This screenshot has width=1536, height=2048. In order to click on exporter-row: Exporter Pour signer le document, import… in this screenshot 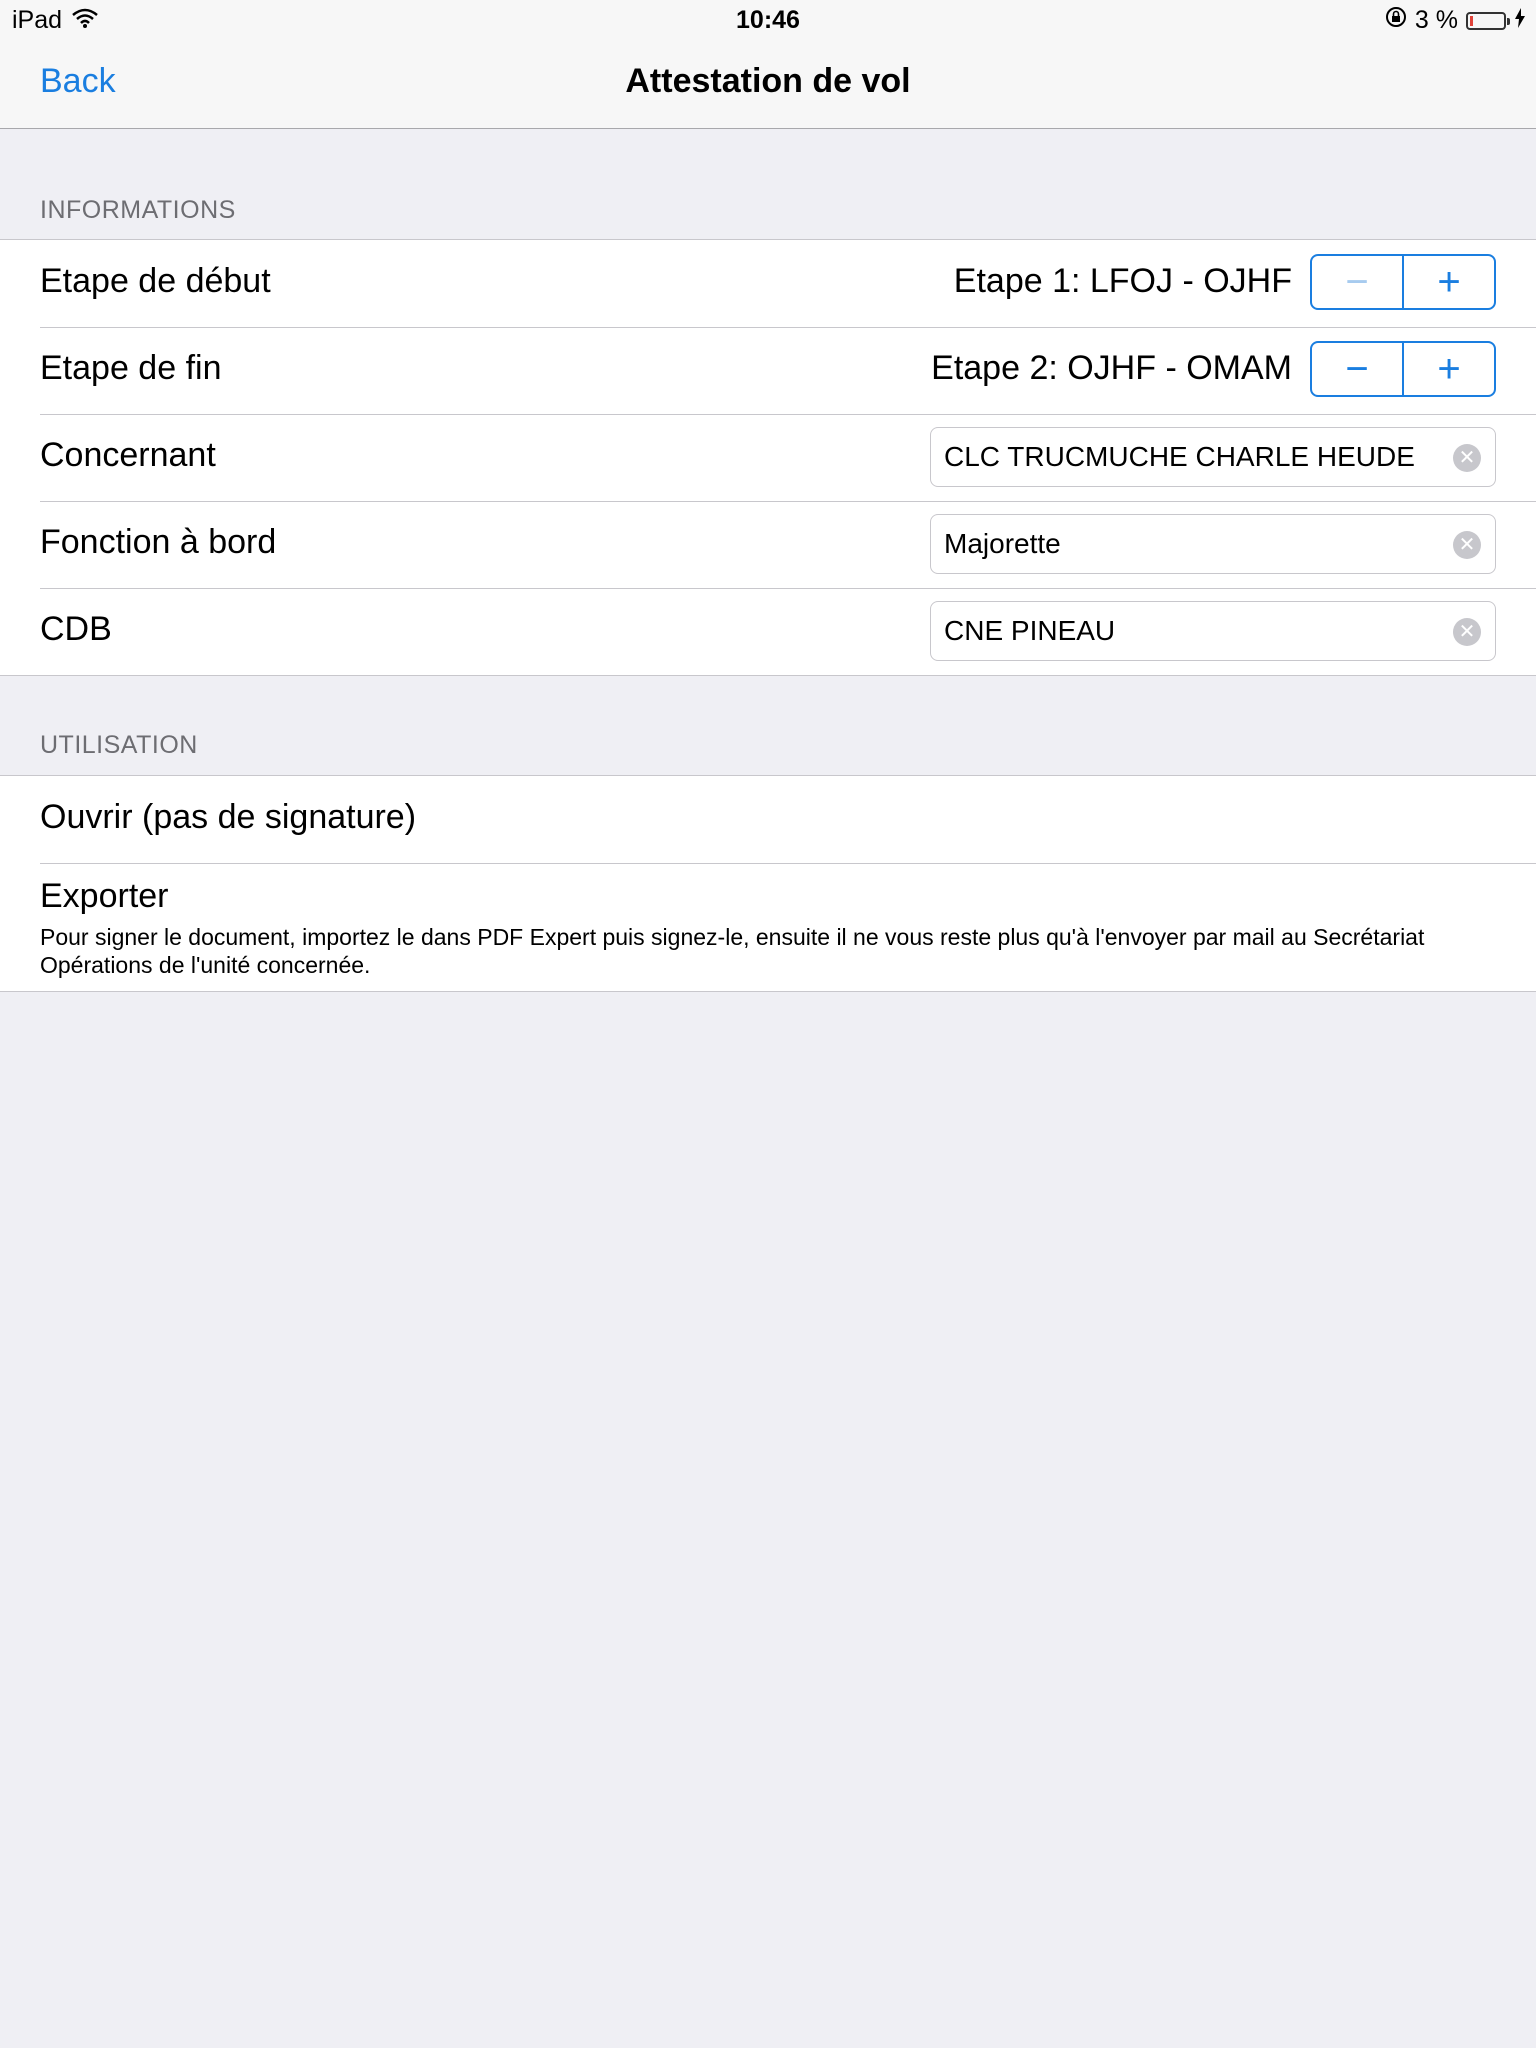, I will do `click(768, 927)`.